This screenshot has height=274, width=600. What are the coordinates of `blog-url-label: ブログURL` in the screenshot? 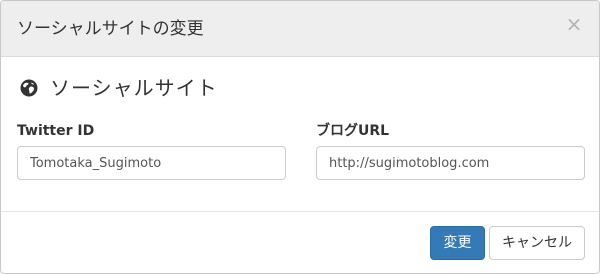 It's located at (353, 131).